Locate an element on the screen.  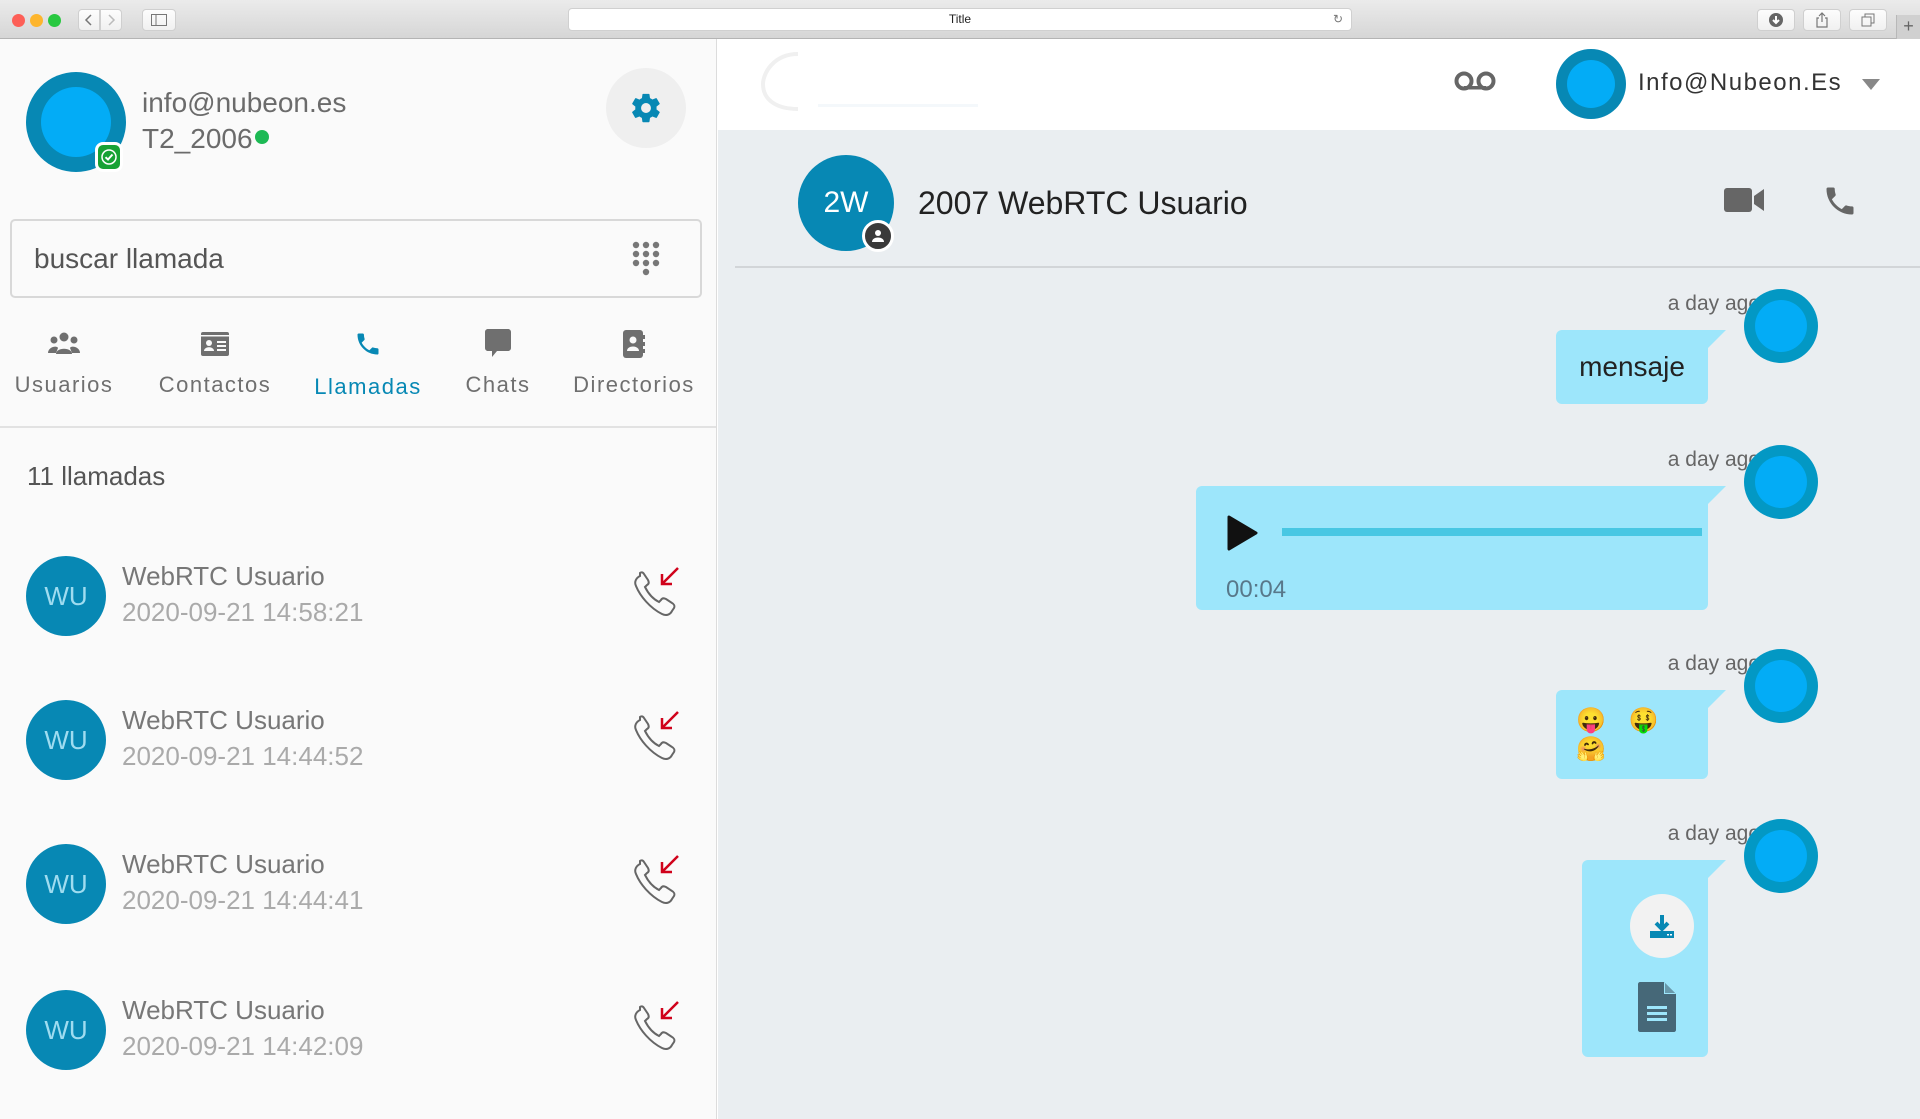
message-bubble: 😛 🤑 🤗 is located at coordinates (1641, 734).